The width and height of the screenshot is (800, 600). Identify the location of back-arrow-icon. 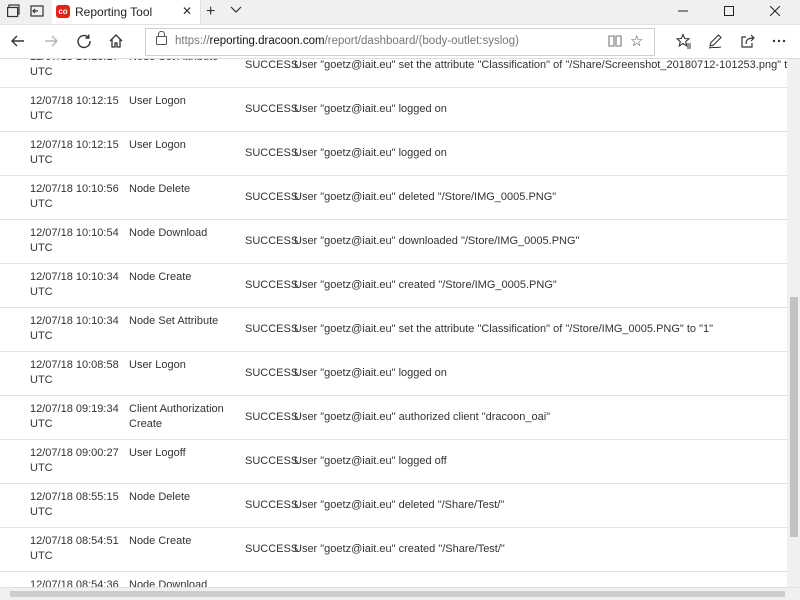
(18, 41).